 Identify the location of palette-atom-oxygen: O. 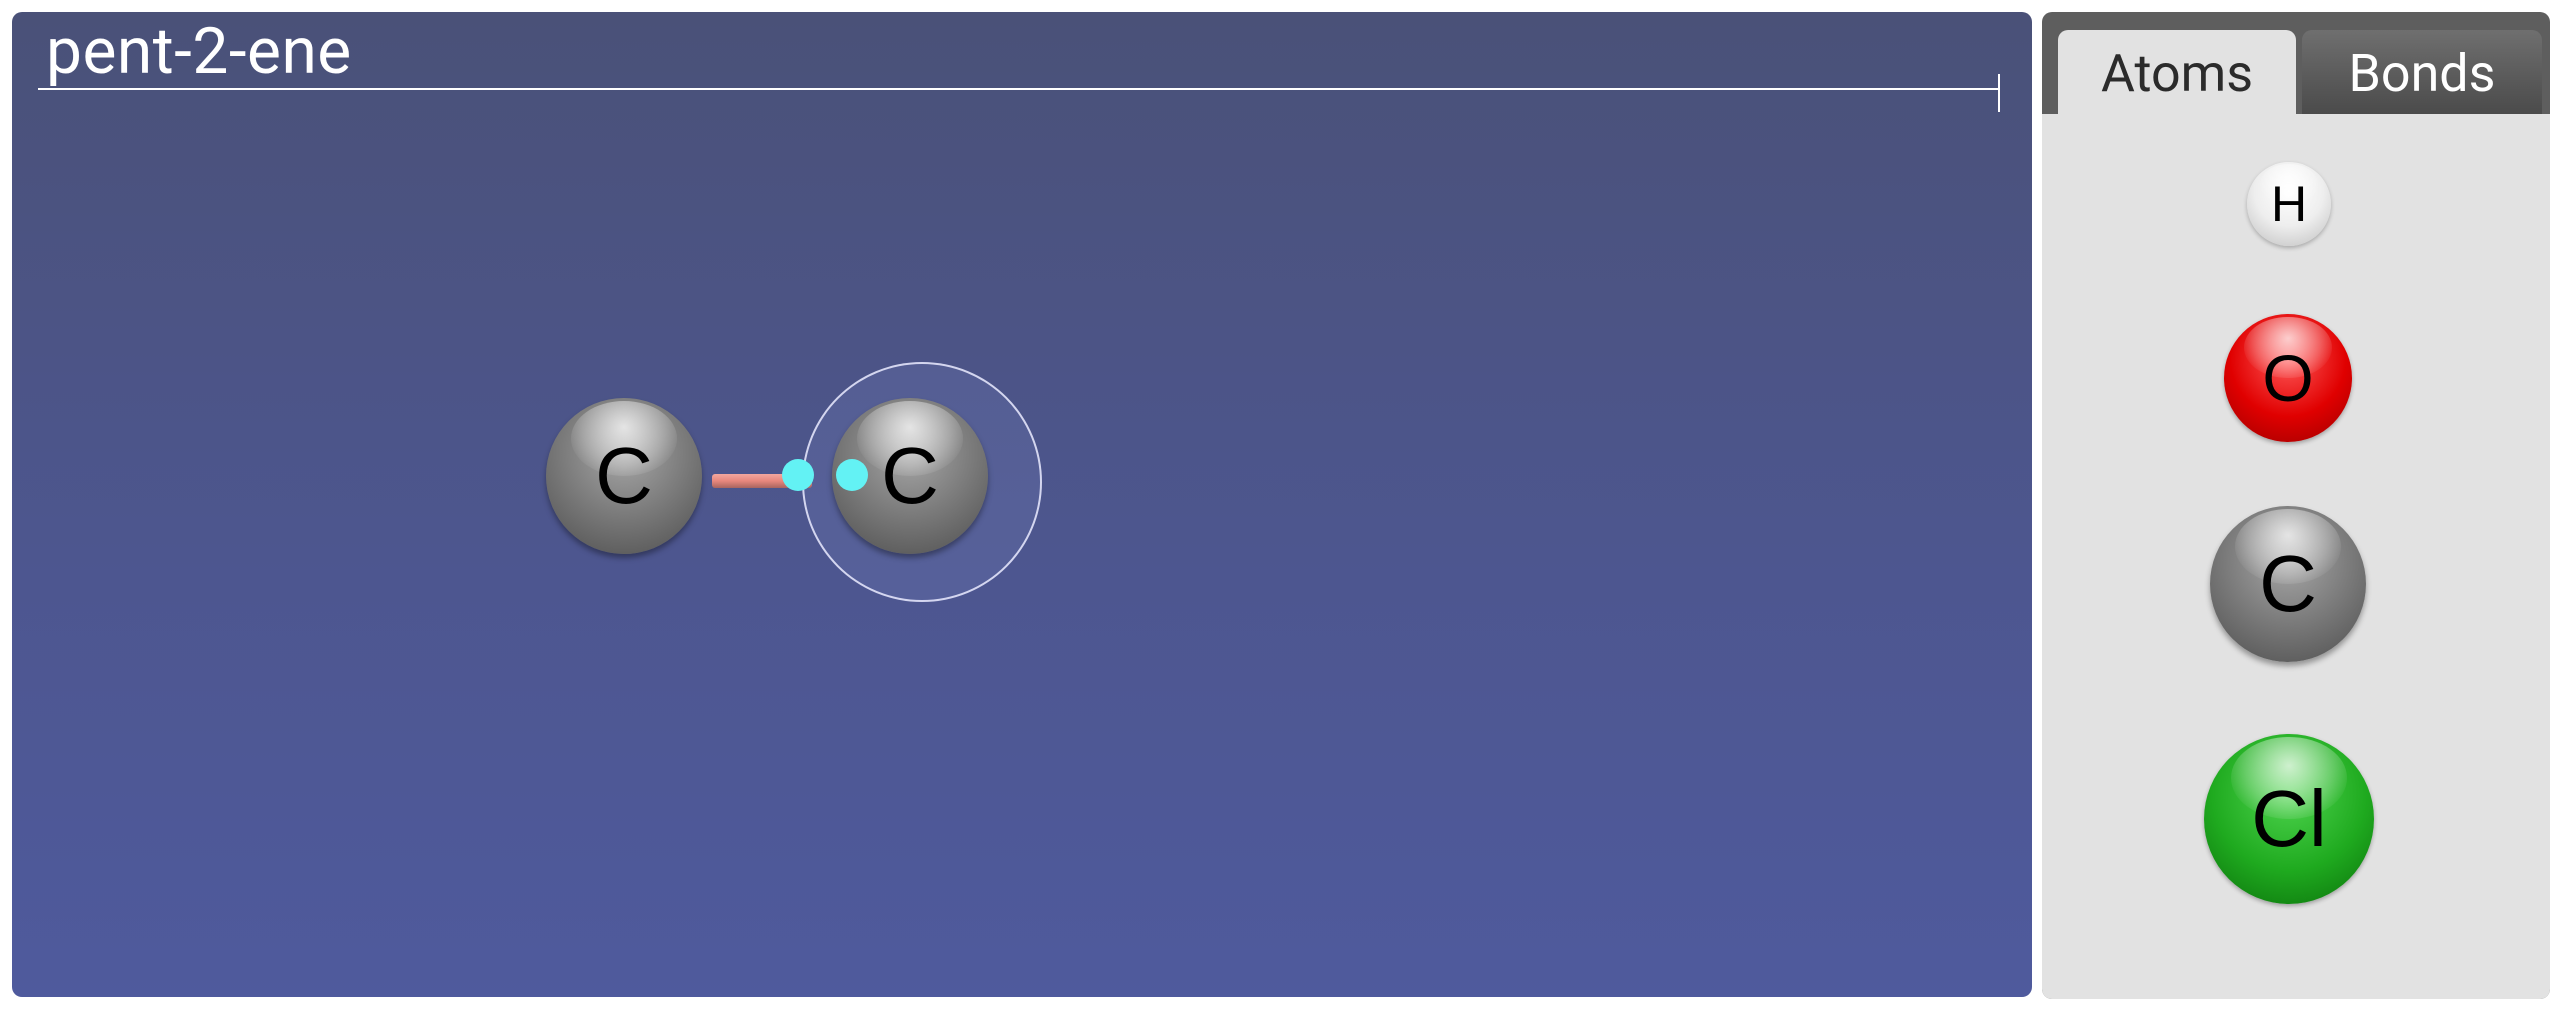
(2288, 378).